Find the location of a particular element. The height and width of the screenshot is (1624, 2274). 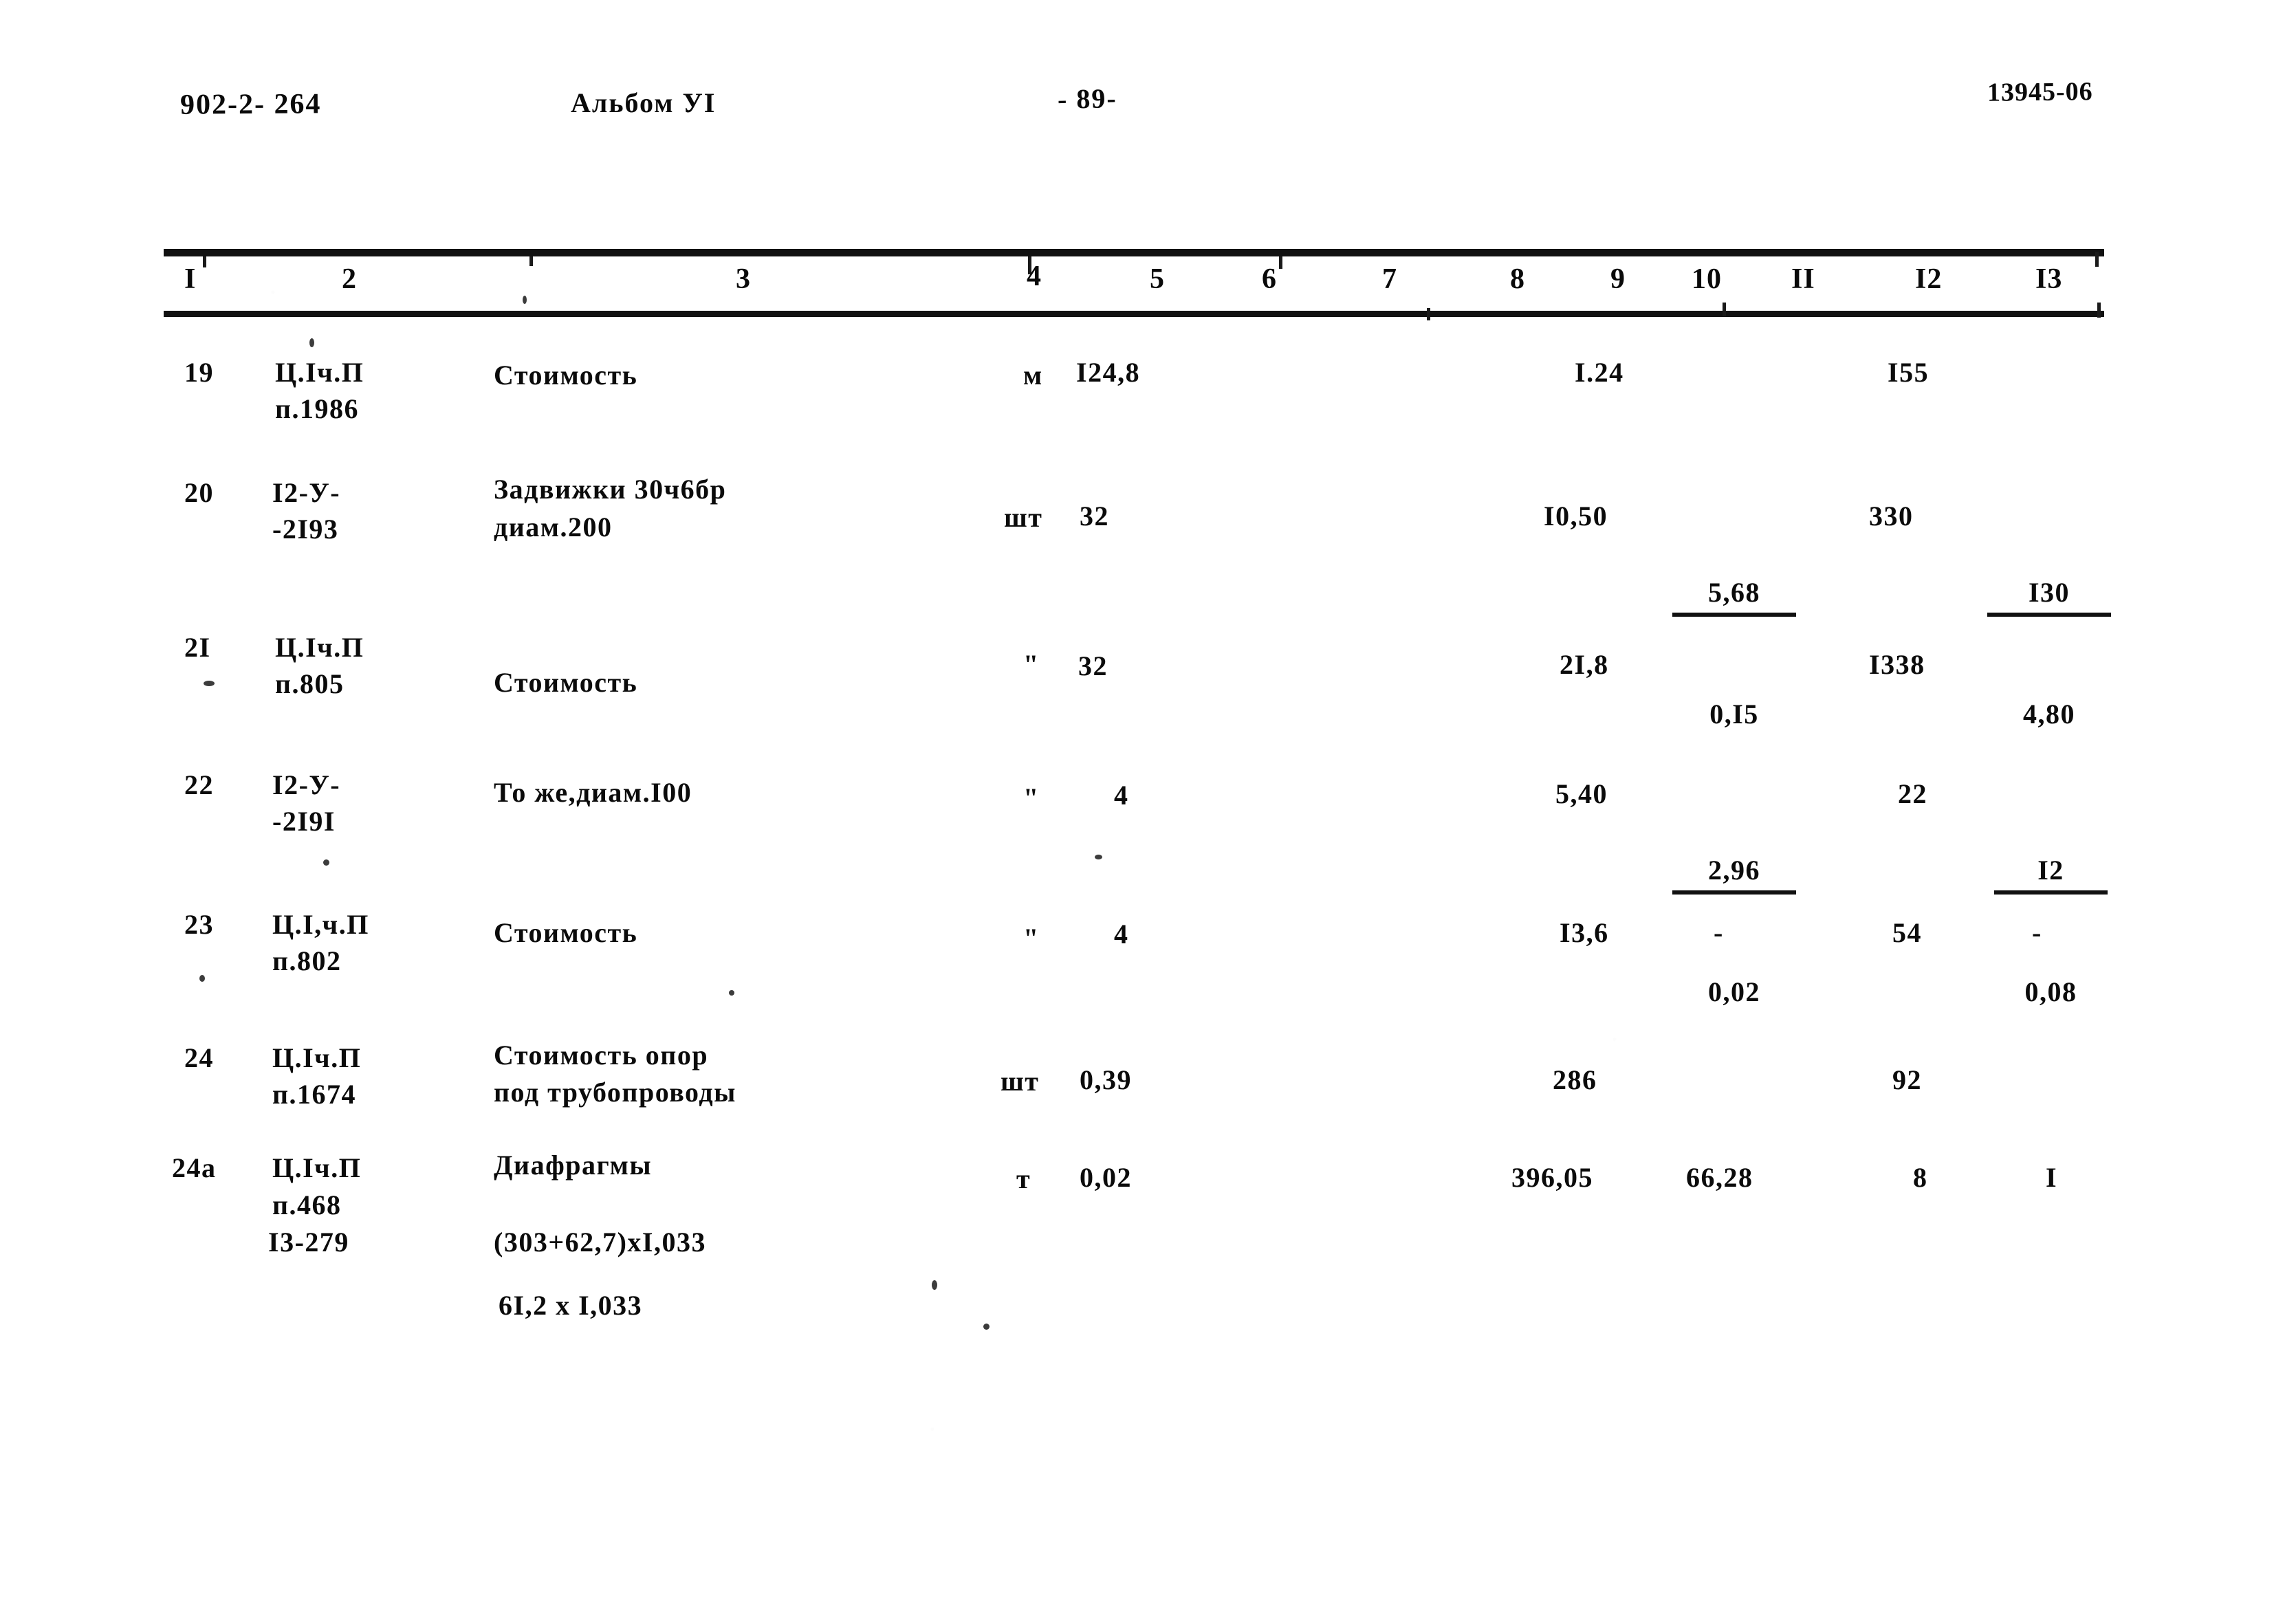

column-header-8: 8 is located at coordinates (1517, 279).